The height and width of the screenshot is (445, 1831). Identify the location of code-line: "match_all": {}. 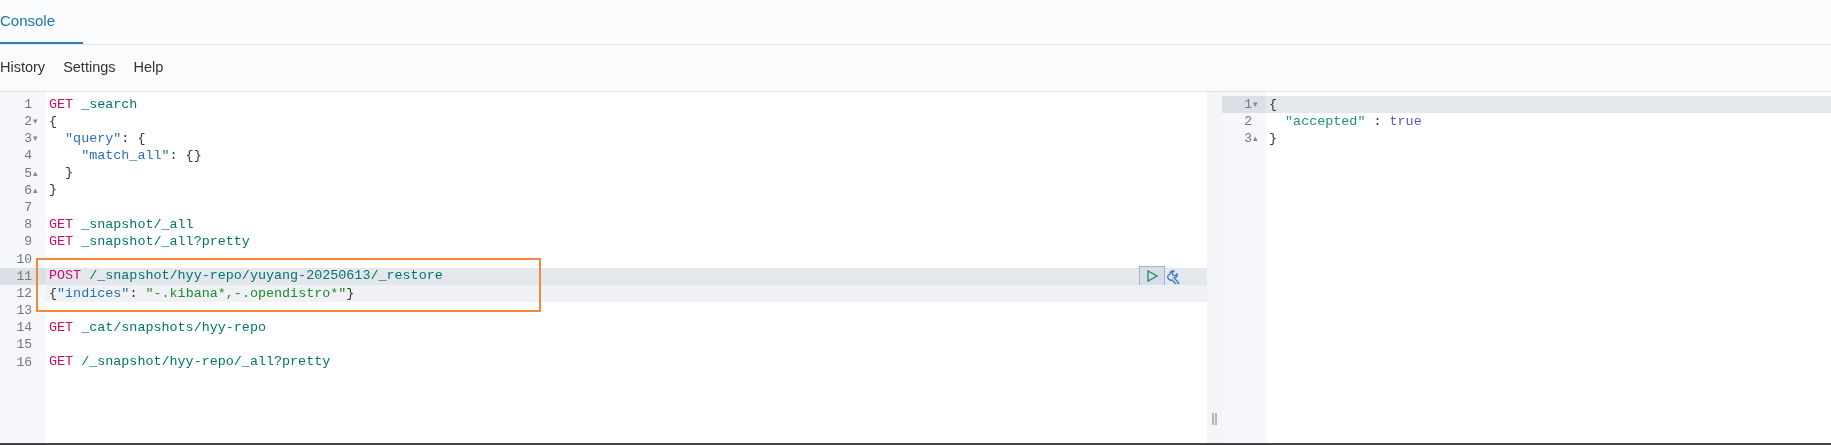
(141, 156).